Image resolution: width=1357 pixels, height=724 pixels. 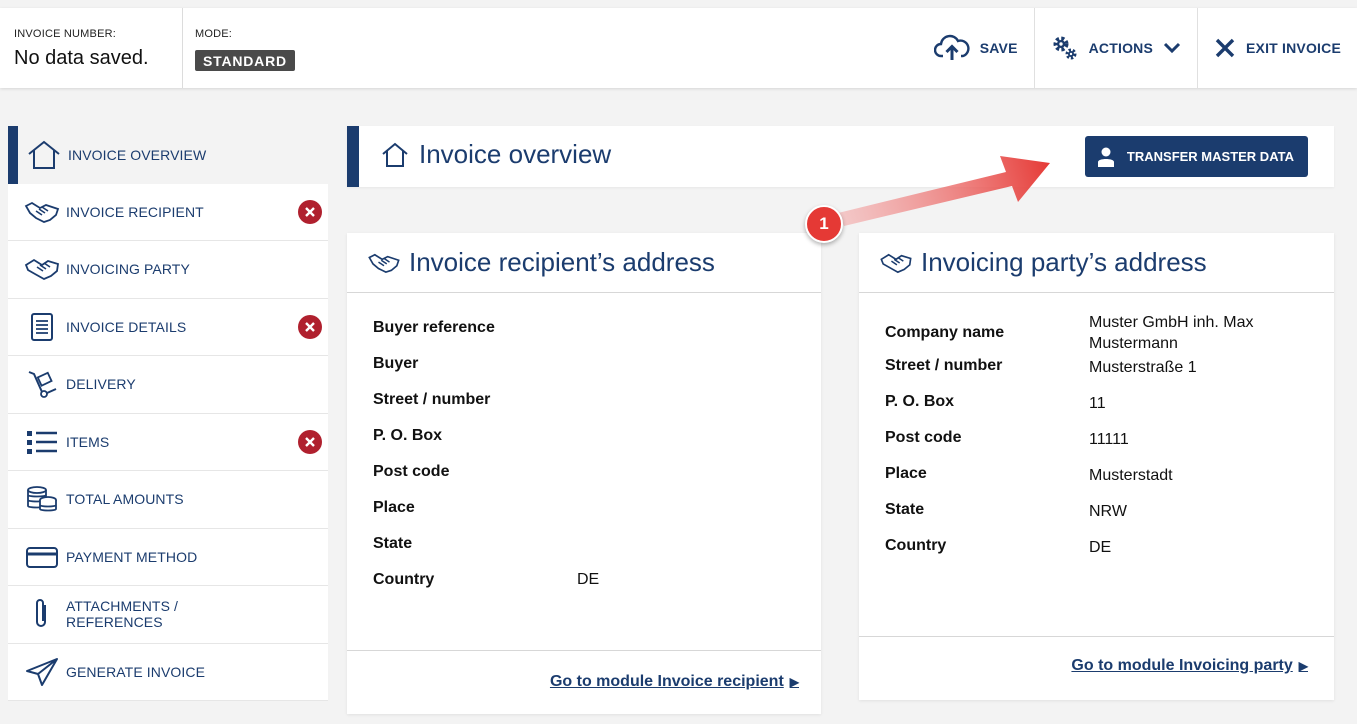 I want to click on sidebar-item-invoice-overview: INVOICE OVERVIEW, so click(x=168, y=155).